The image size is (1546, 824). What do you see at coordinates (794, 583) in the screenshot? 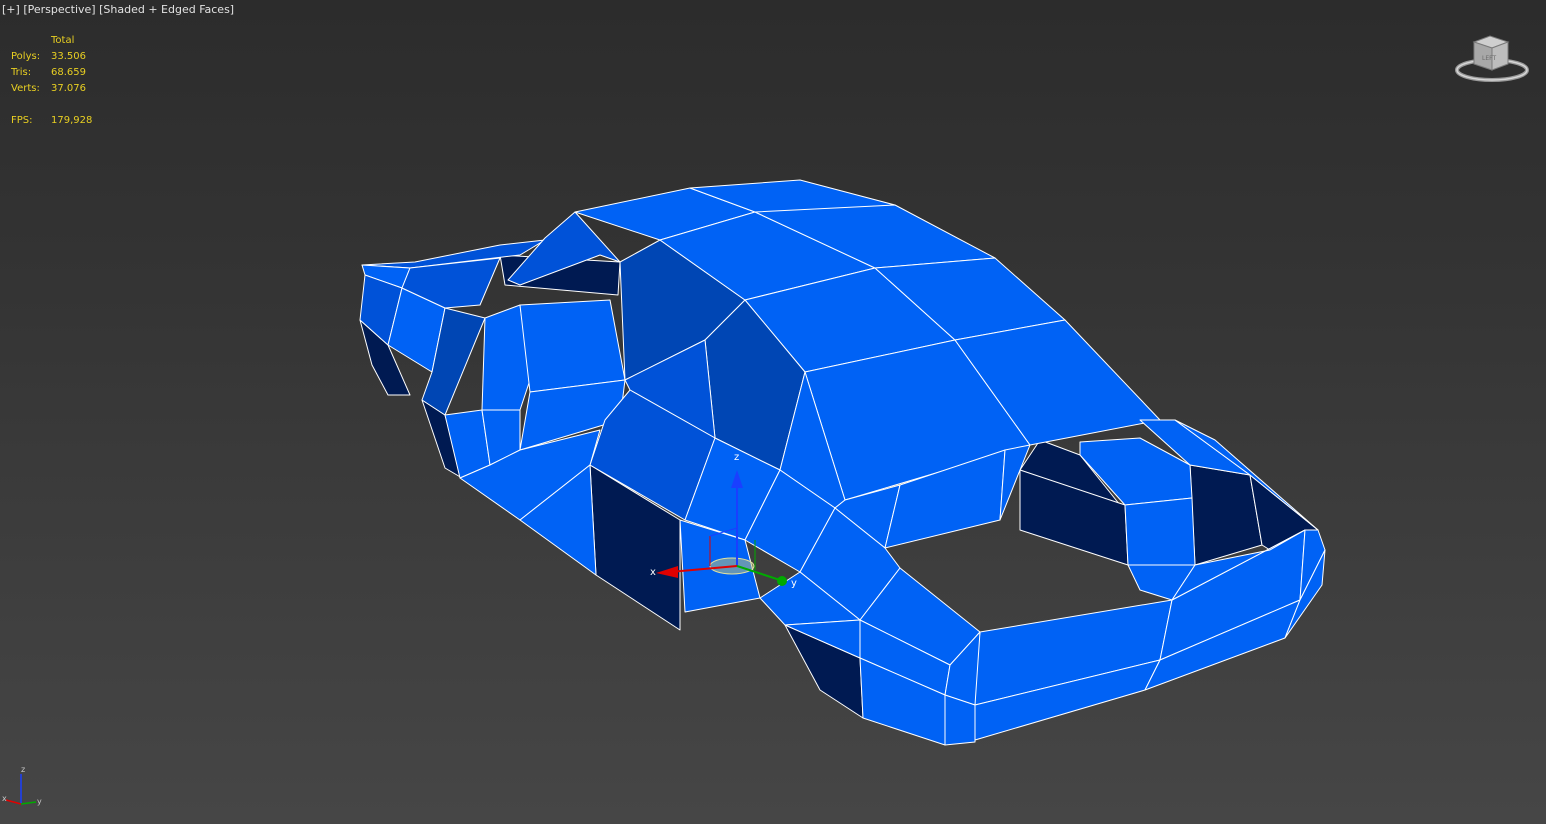
I see `gizmo-y-label: y` at bounding box center [794, 583].